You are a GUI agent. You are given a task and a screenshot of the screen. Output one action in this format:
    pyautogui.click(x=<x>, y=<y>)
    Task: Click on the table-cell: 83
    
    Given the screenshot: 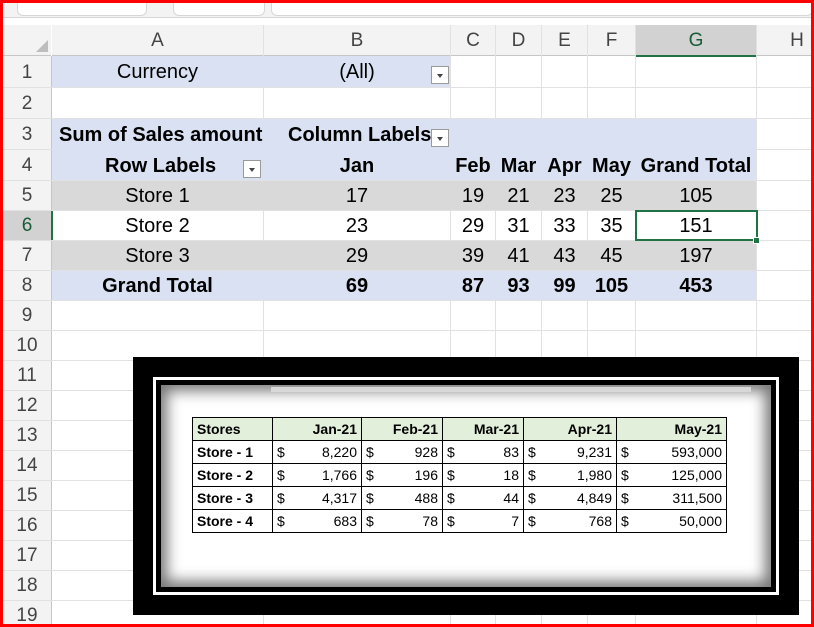 What is the action you would take?
    pyautogui.click(x=495, y=452)
    